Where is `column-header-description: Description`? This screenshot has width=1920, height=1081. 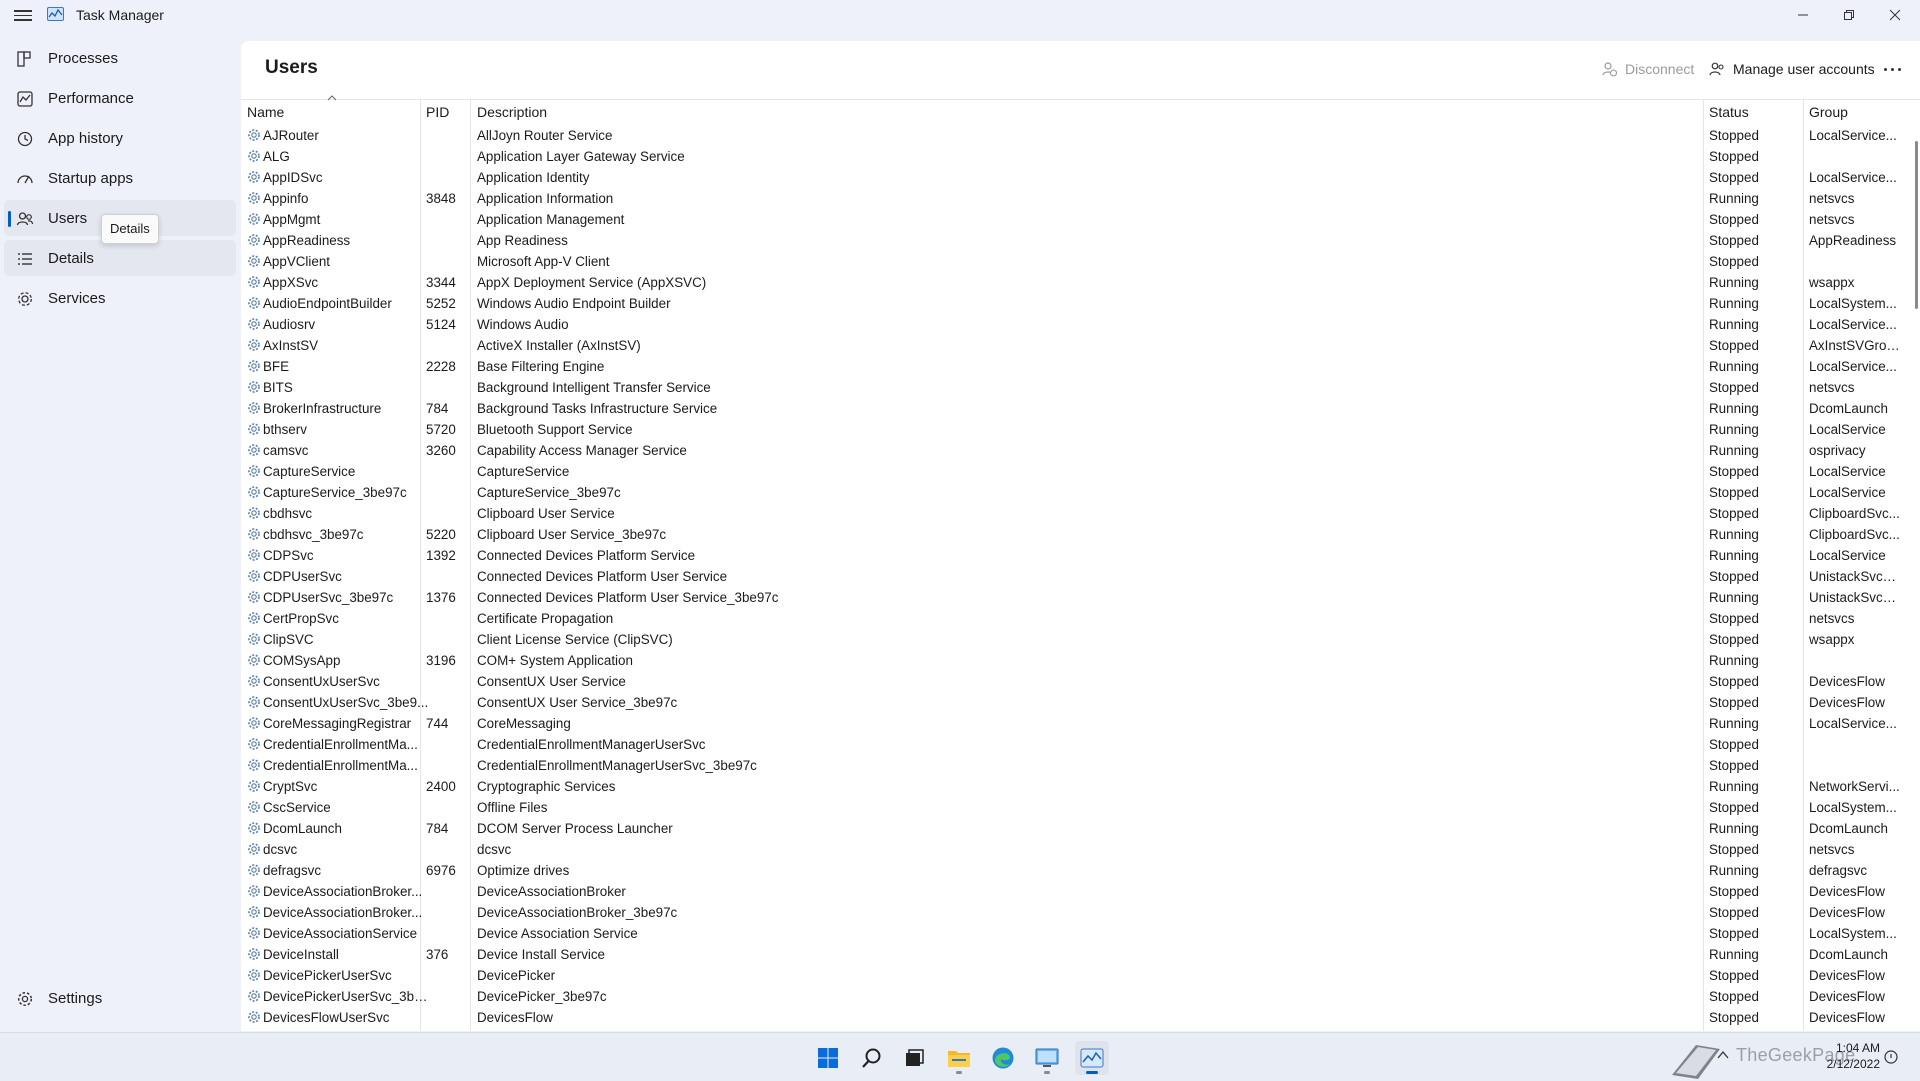
column-header-description: Description is located at coordinates (1074, 112).